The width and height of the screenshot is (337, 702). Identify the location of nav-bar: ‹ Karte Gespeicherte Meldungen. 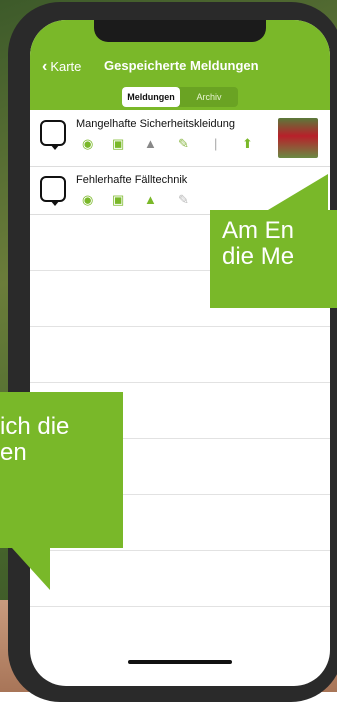
(180, 52).